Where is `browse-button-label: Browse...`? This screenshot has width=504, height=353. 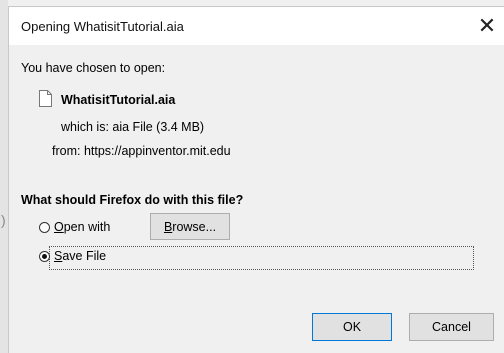 browse-button-label: Browse... is located at coordinates (190, 226).